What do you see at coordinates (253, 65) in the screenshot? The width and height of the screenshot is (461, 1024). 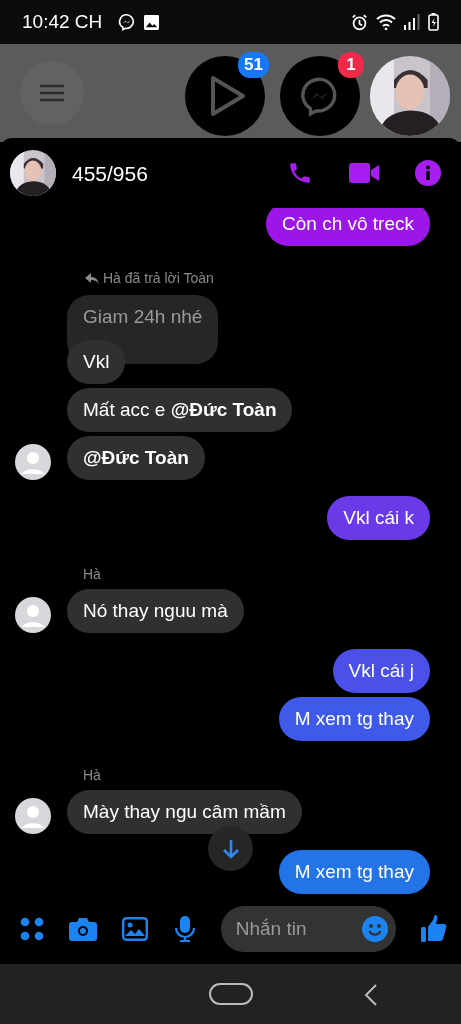 I see `unread-badge: 51` at bounding box center [253, 65].